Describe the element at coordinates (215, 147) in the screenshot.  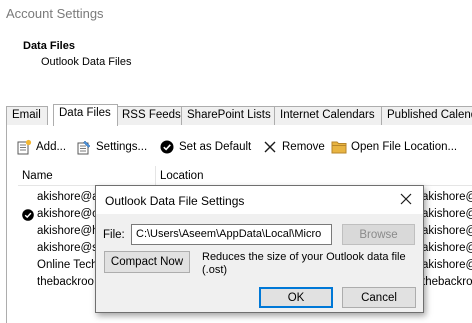
I see `set-as-default-label: Set as Default` at that location.